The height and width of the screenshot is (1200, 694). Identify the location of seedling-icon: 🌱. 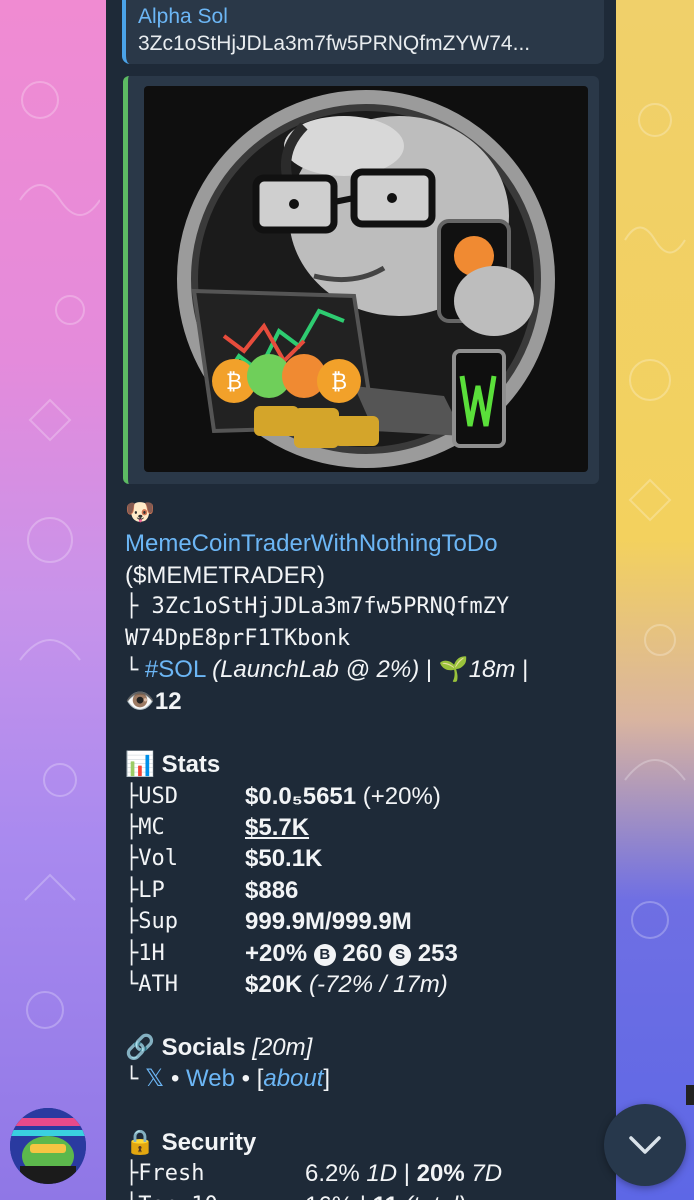
(453, 670).